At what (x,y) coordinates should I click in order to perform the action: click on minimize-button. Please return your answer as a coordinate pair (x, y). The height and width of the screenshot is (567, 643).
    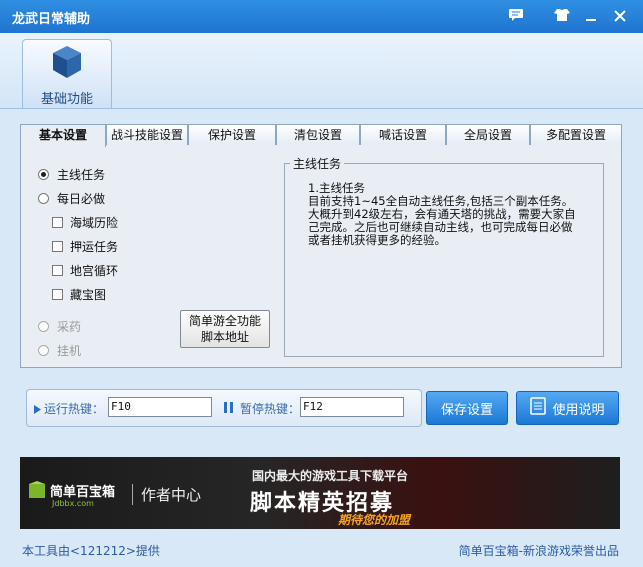
    Looking at the image, I should click on (591, 17).